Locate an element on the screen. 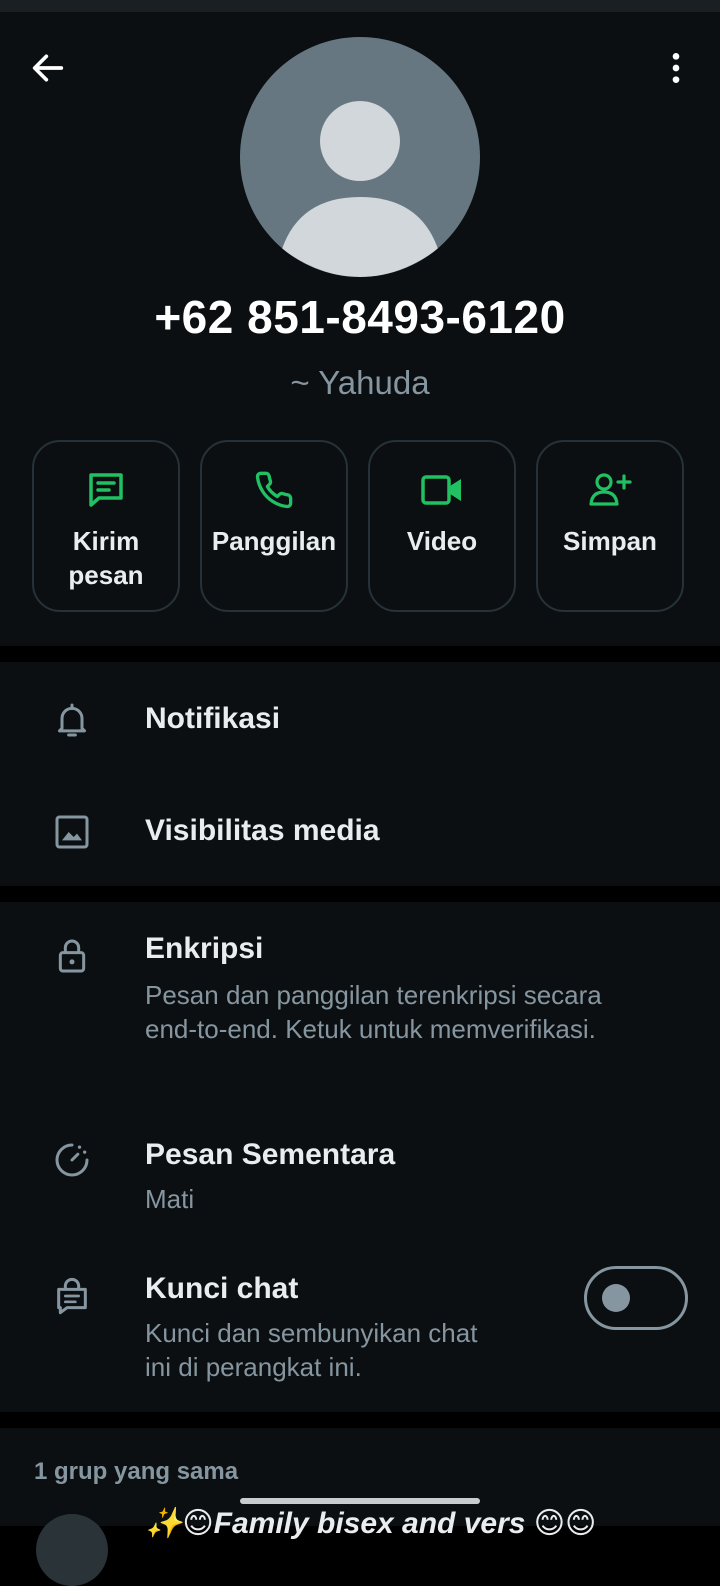  chat-lock-toggle is located at coordinates (636, 1298).